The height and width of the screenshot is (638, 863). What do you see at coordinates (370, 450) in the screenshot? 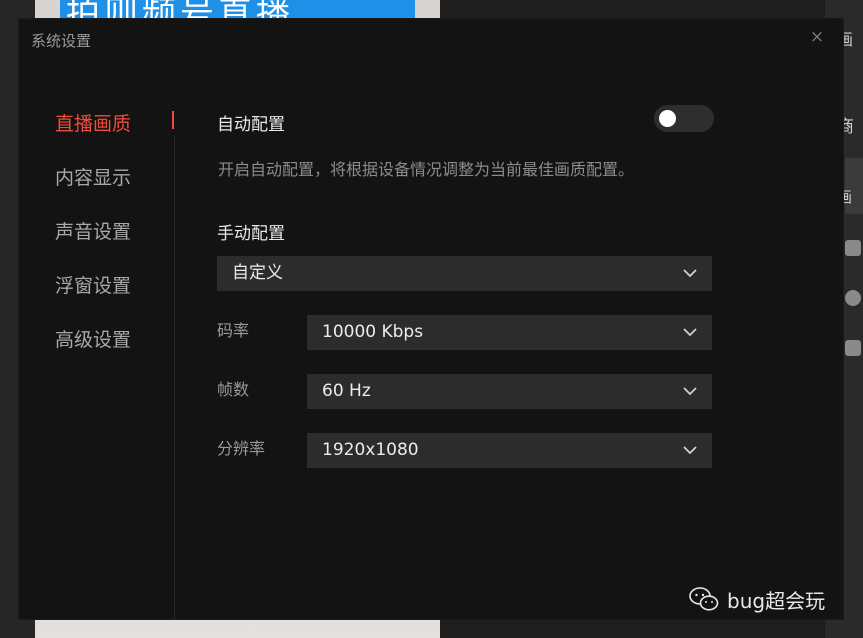
I see `resolution-select-value: 1920x1080` at bounding box center [370, 450].